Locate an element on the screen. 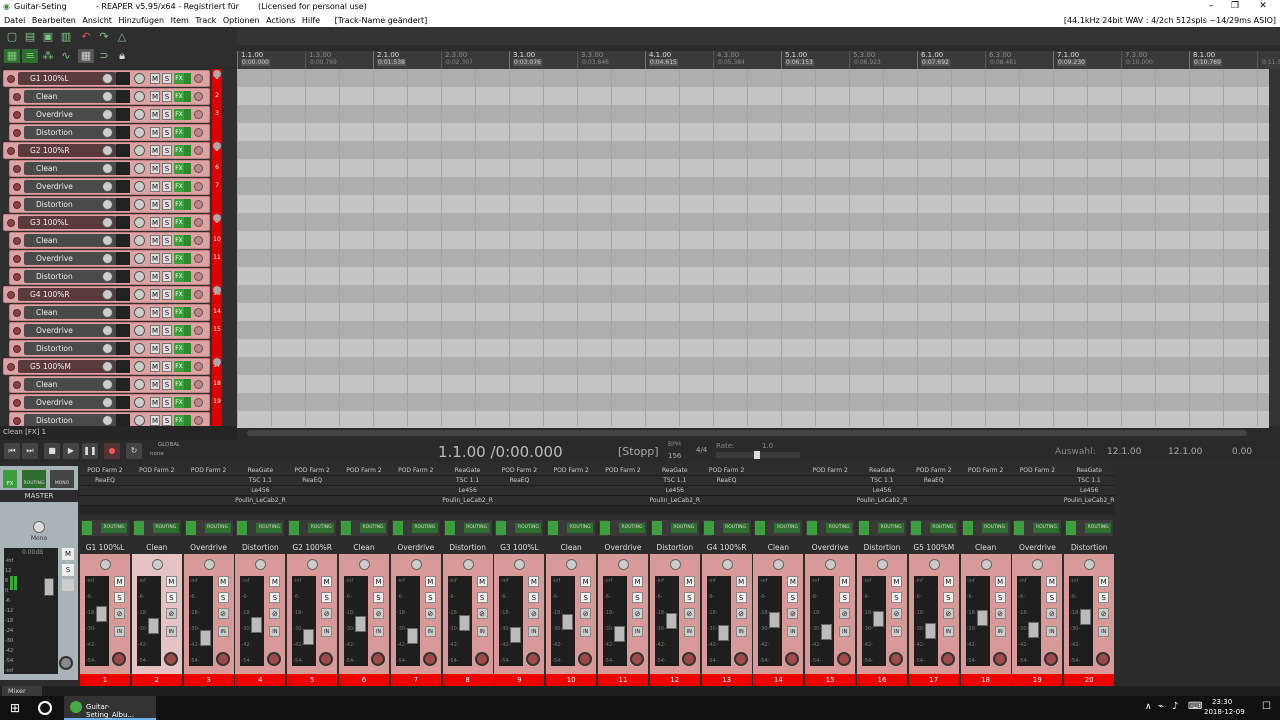  channel-number: 13 is located at coordinates (726, 680).